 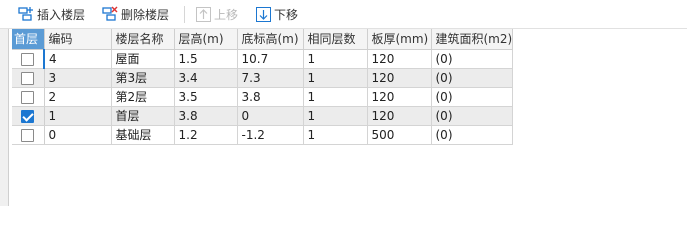 What do you see at coordinates (110, 13) in the screenshot?
I see `delete-floor-icon` at bounding box center [110, 13].